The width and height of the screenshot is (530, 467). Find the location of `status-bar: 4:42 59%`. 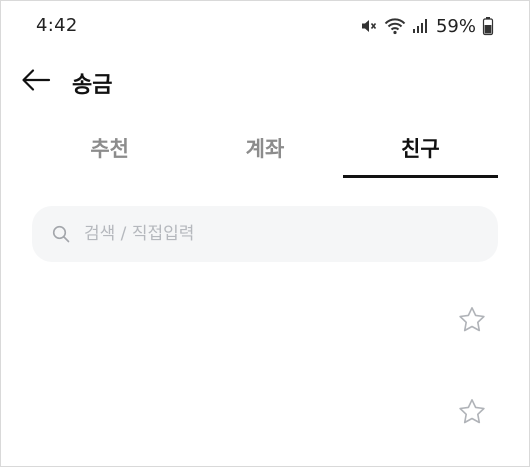

status-bar: 4:42 59% is located at coordinates (265, 26).